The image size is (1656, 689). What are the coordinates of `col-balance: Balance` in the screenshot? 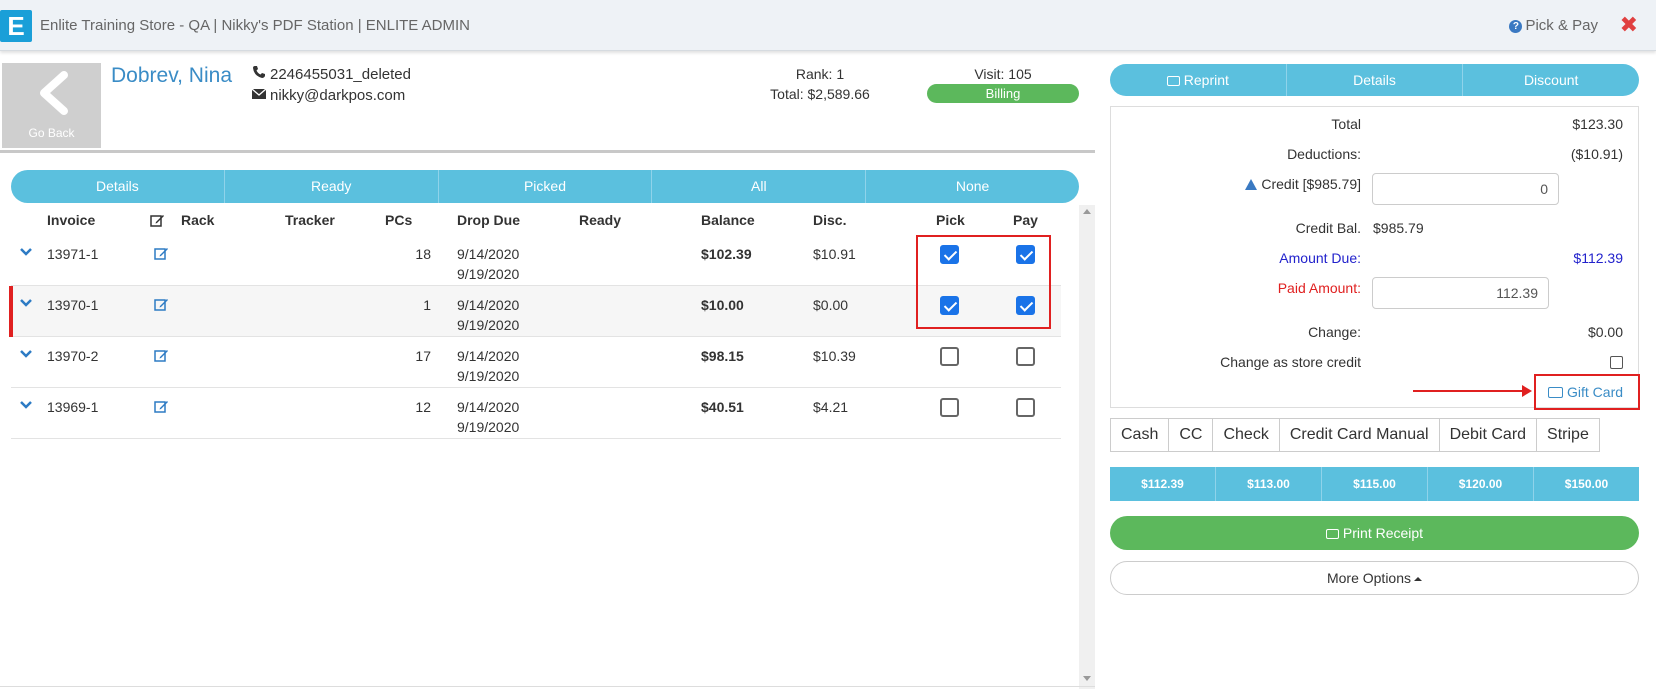 It's located at (728, 220).